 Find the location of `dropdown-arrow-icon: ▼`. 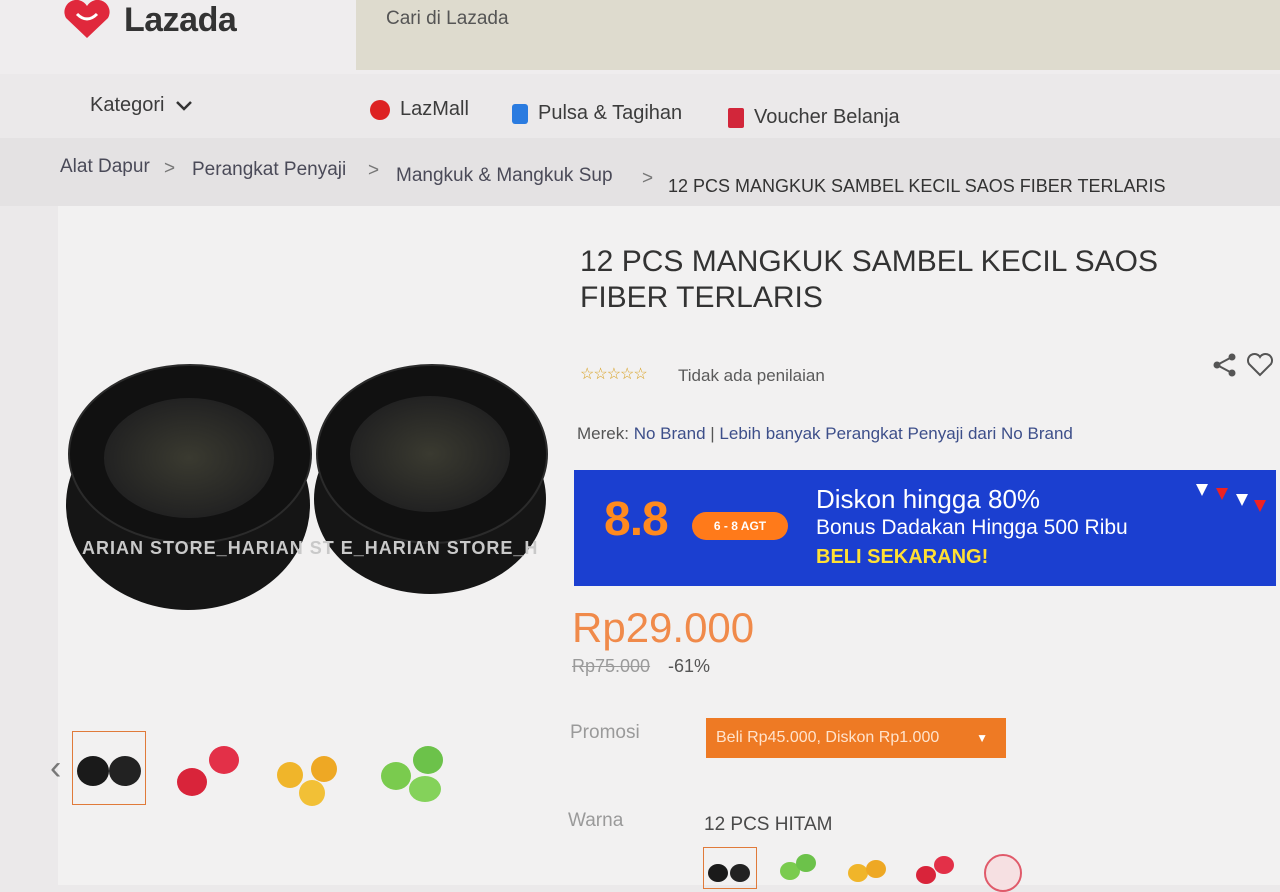

dropdown-arrow-icon: ▼ is located at coordinates (982, 738).